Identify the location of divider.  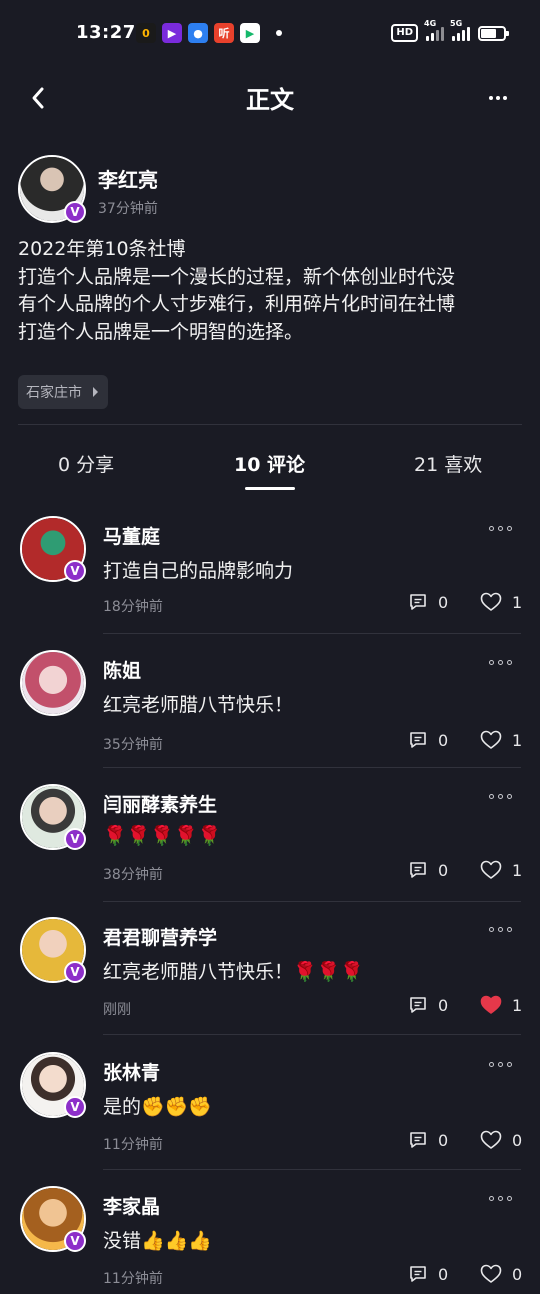
(270, 424).